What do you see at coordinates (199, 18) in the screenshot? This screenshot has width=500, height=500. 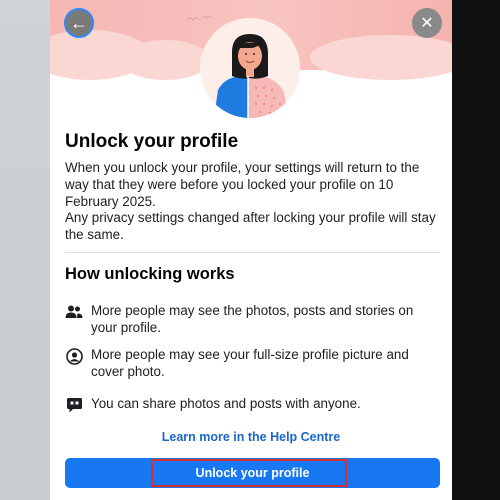 I see `birds-icon` at bounding box center [199, 18].